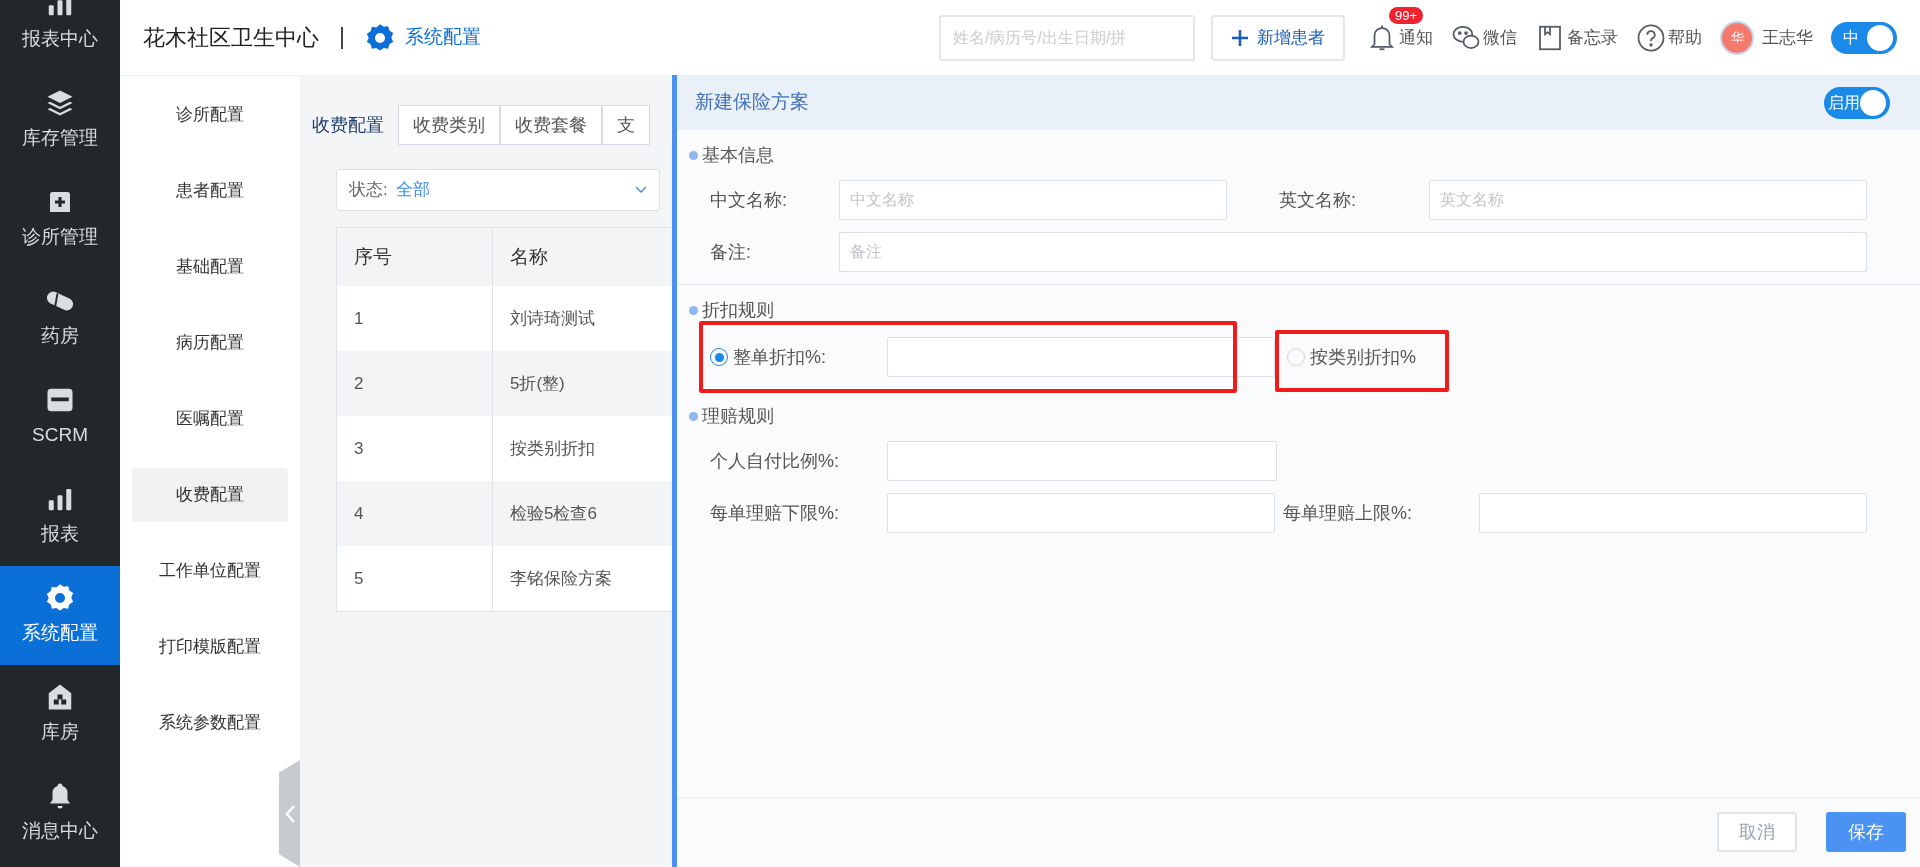 This screenshot has width=1920, height=867. I want to click on table-cell-text: 检验5检查6, so click(553, 513).